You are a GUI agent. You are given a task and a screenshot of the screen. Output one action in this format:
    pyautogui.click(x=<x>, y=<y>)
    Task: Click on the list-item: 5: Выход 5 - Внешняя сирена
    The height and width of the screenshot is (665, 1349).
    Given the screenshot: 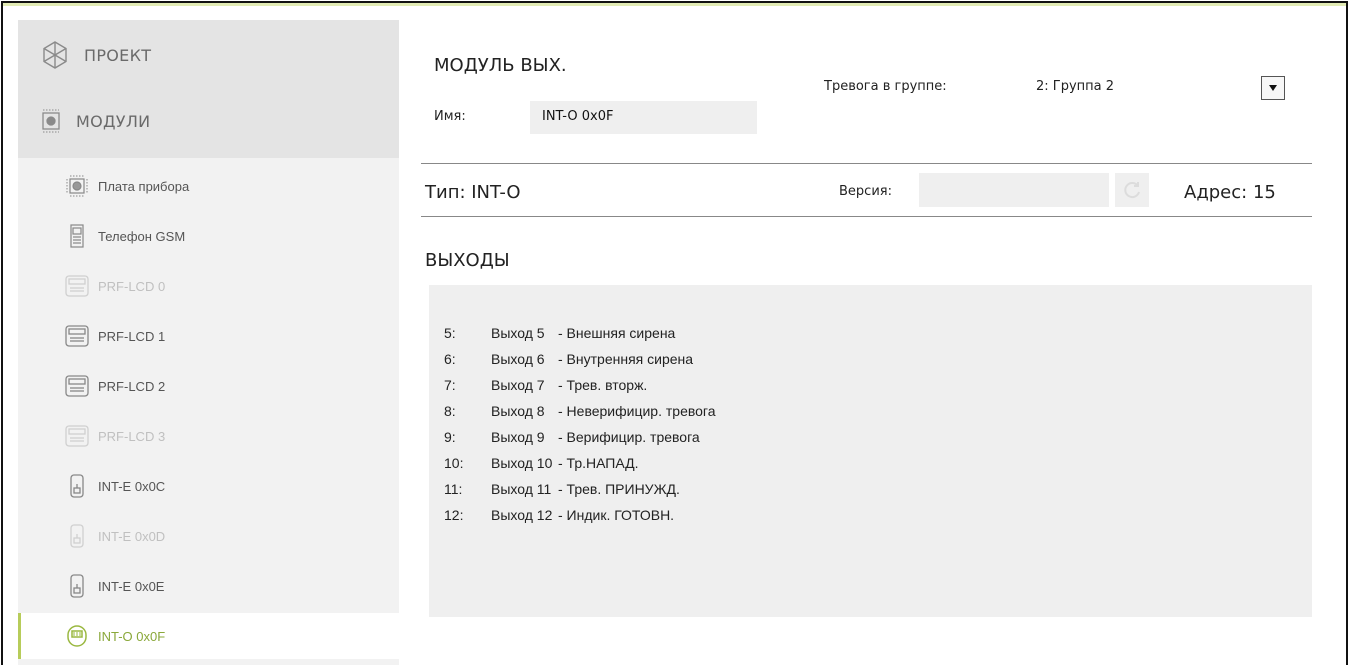 What is the action you would take?
    pyautogui.click(x=559, y=335)
    